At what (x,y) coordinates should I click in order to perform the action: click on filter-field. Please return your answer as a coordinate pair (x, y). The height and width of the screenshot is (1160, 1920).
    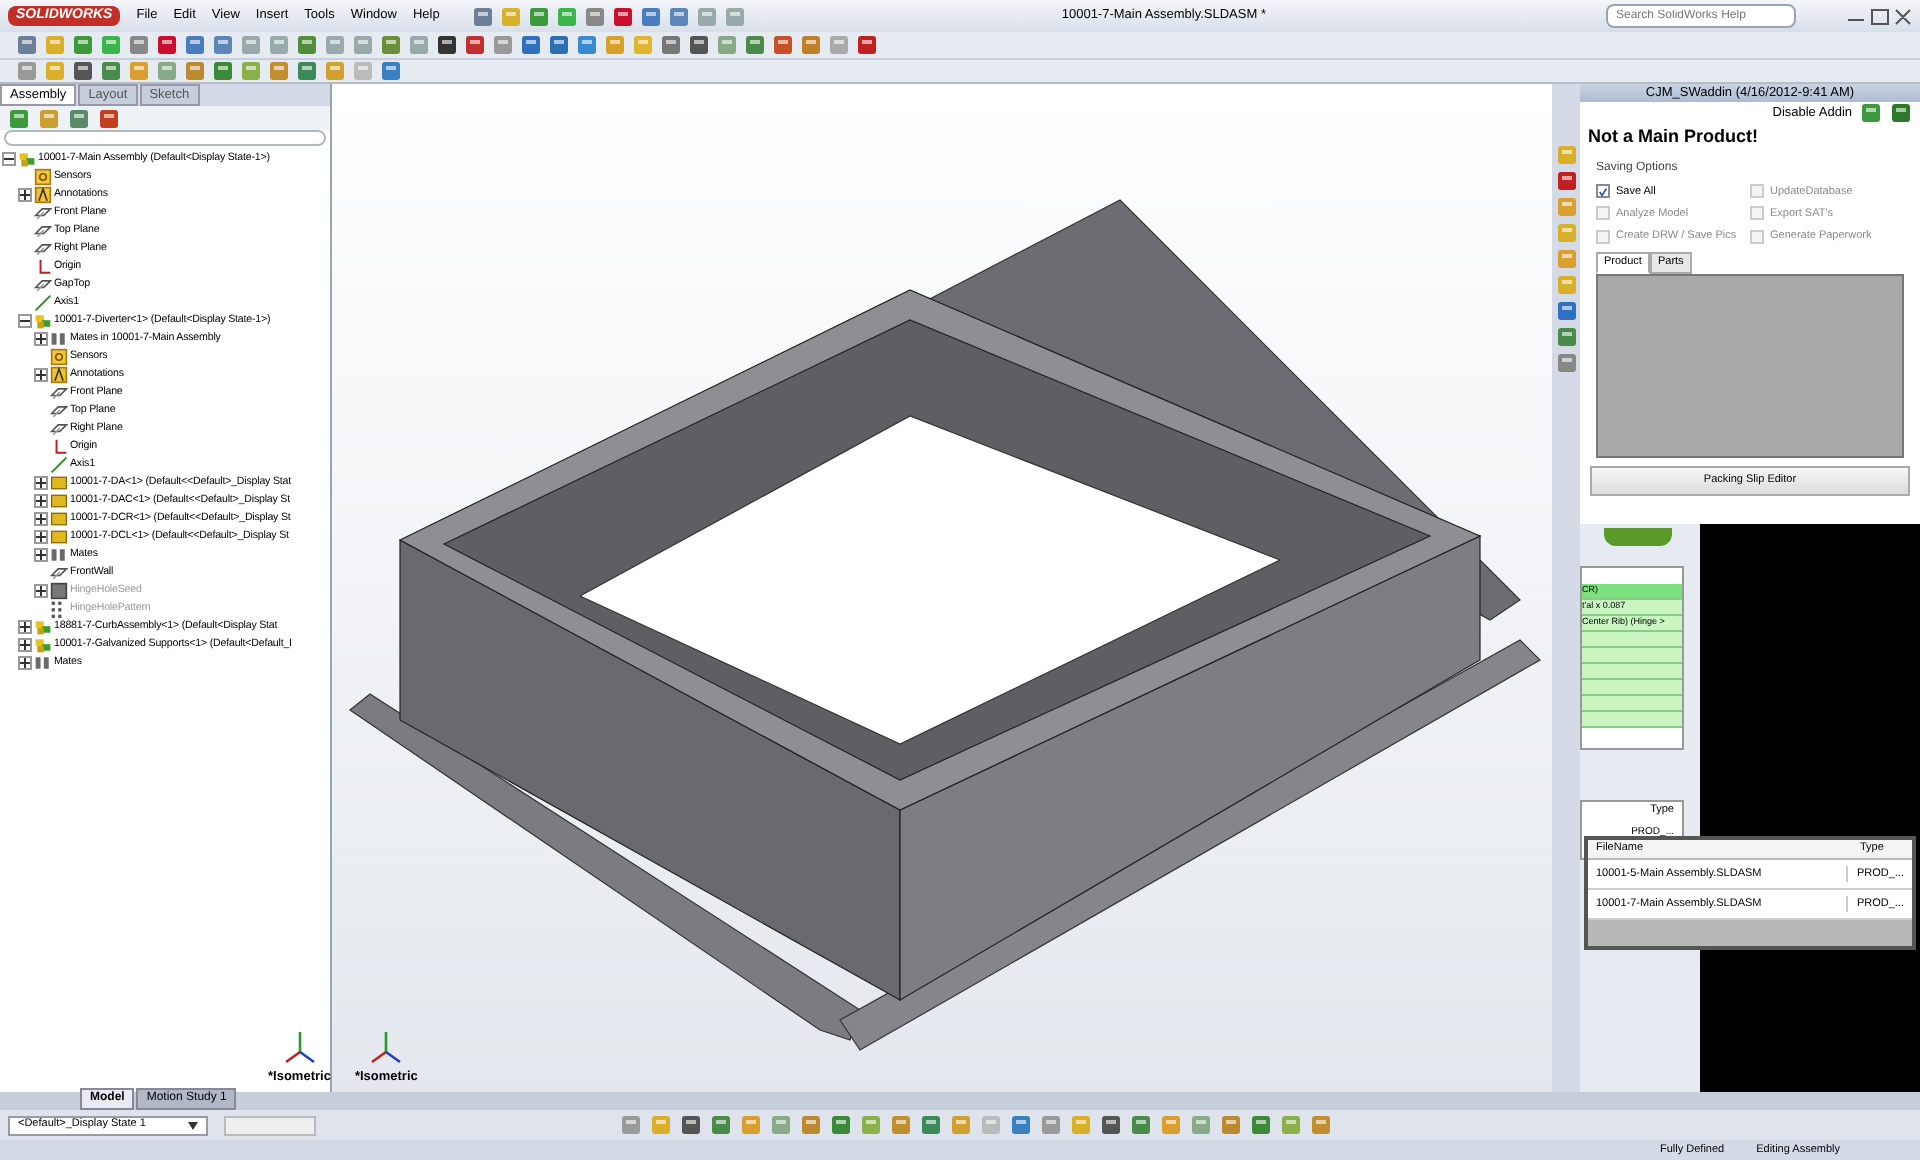
    Looking at the image, I should click on (165, 138).